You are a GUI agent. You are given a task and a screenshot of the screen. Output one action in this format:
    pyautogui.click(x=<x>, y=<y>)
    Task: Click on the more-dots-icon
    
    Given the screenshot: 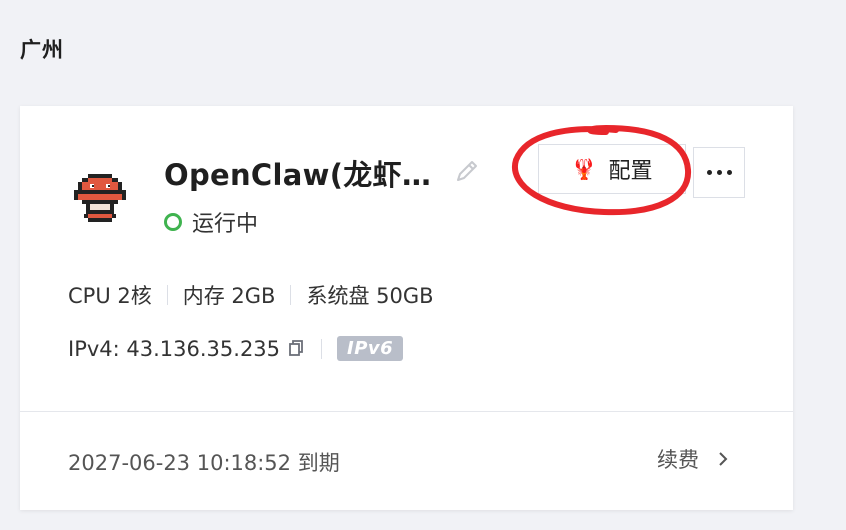 What is the action you would take?
    pyautogui.click(x=719, y=172)
    